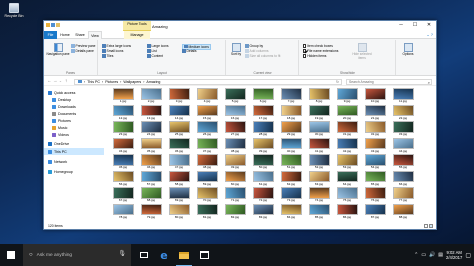 This screenshot has width=474, height=266. What do you see at coordinates (77, 255) in the screenshot?
I see `cortana-search-box: ○ Ask me anything 🎙` at bounding box center [77, 255].